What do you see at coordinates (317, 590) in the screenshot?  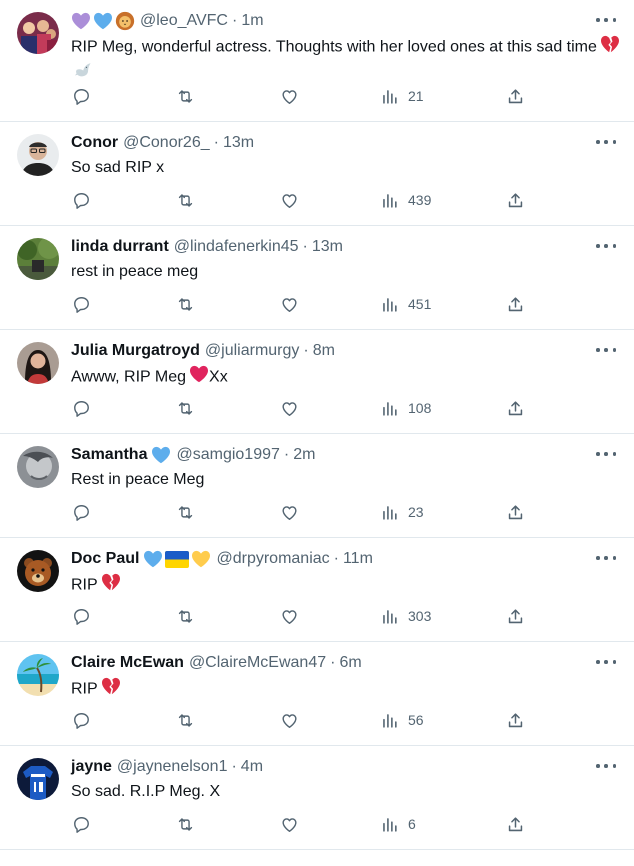 I see `tweet: Doc Paul @drpyromaniac · 11m RIP 303` at bounding box center [317, 590].